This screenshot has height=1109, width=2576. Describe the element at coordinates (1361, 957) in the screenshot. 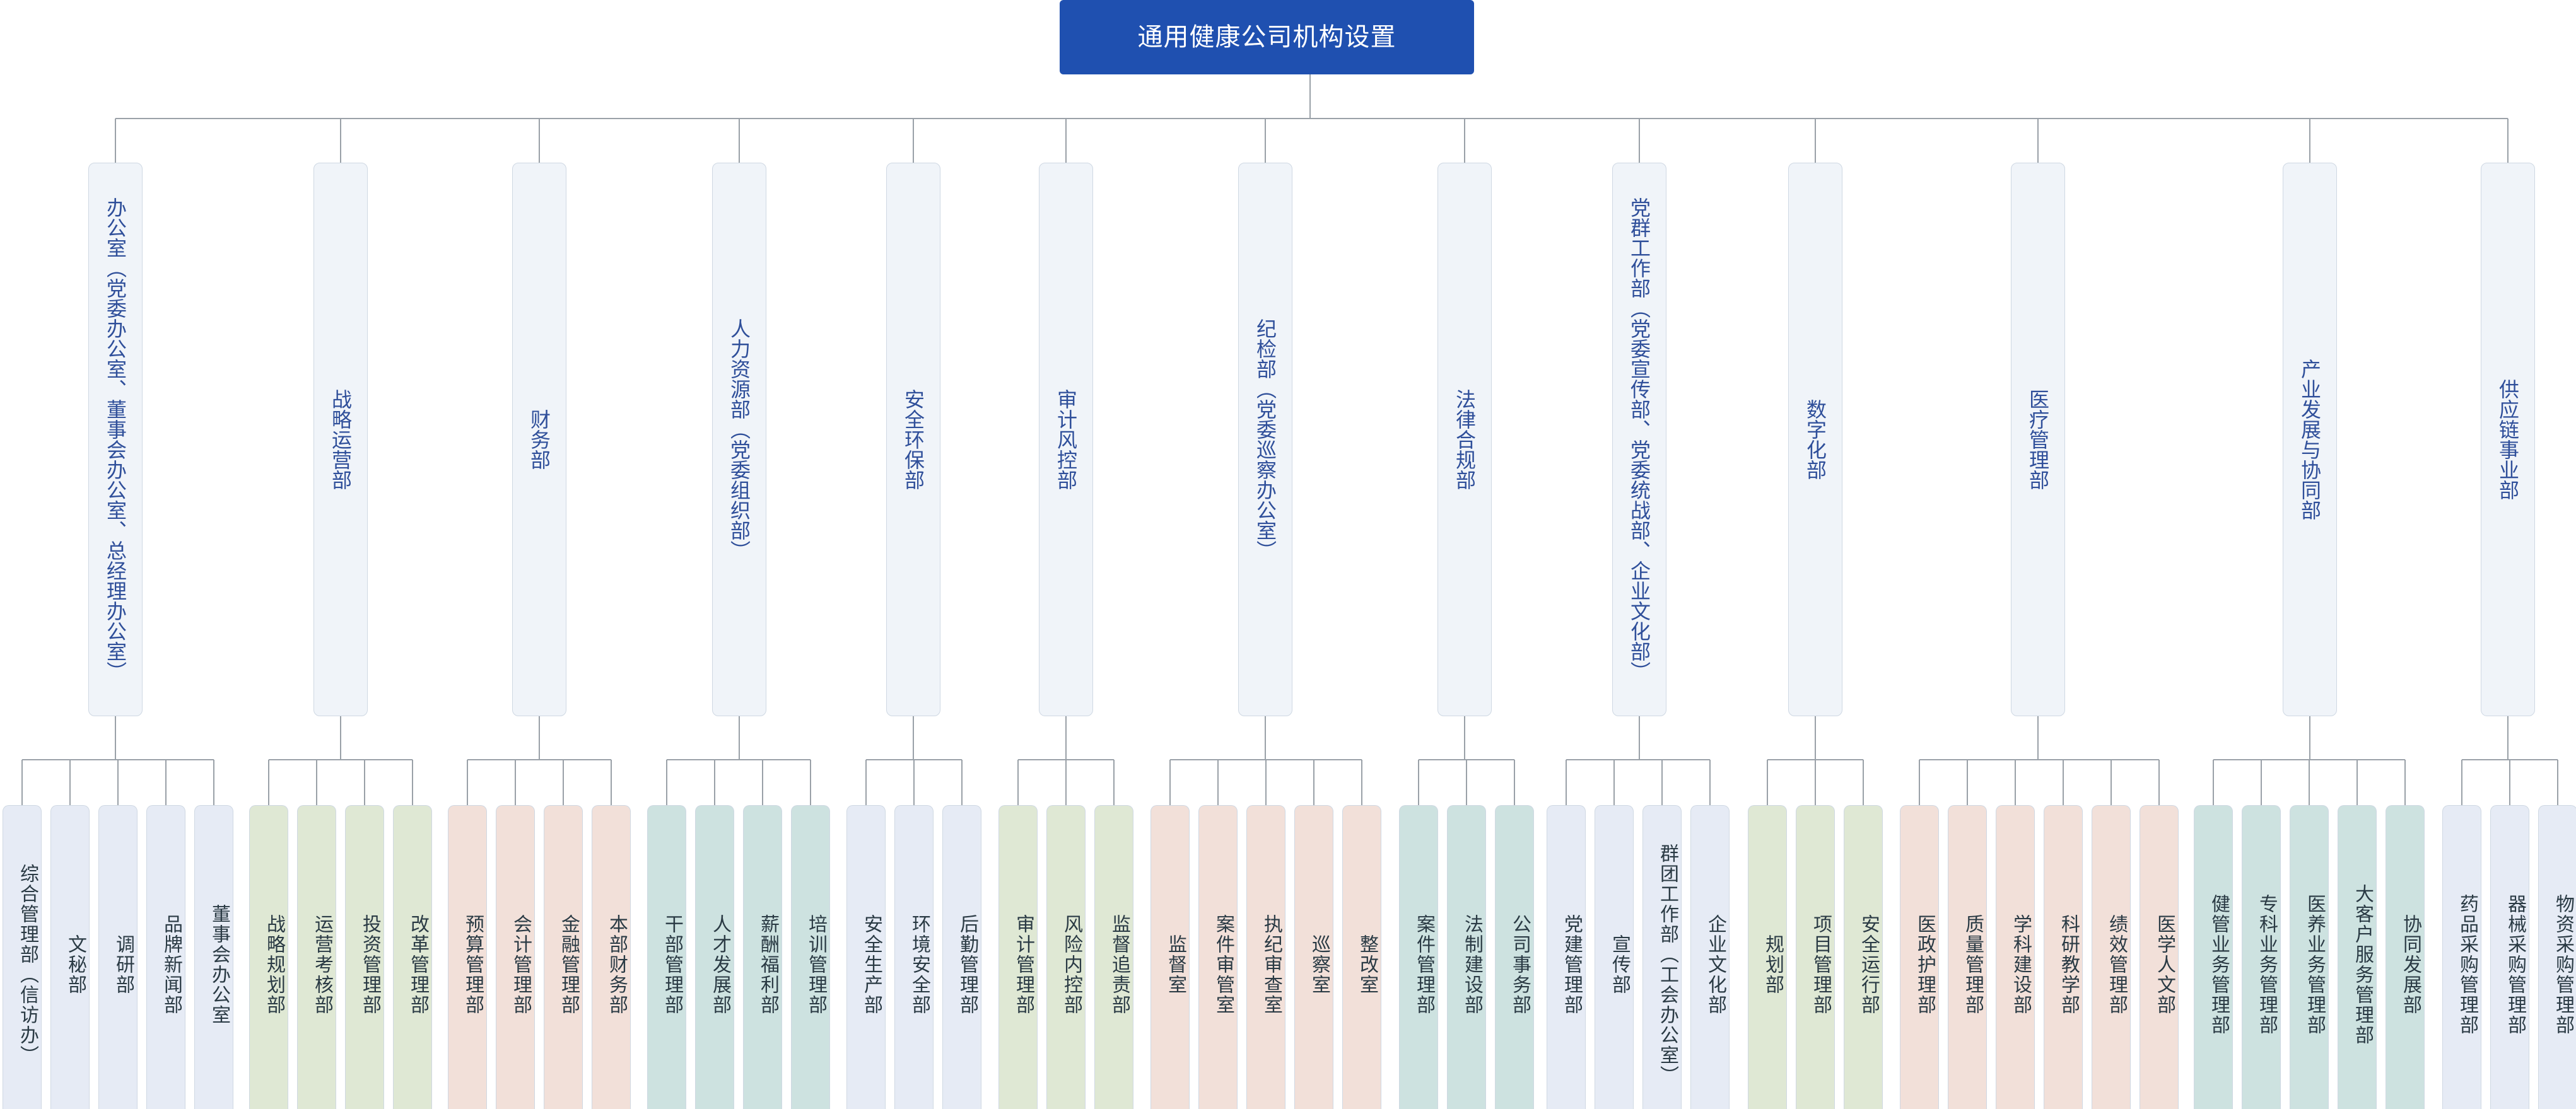

I see `sub-dept-node: 整改室` at that location.